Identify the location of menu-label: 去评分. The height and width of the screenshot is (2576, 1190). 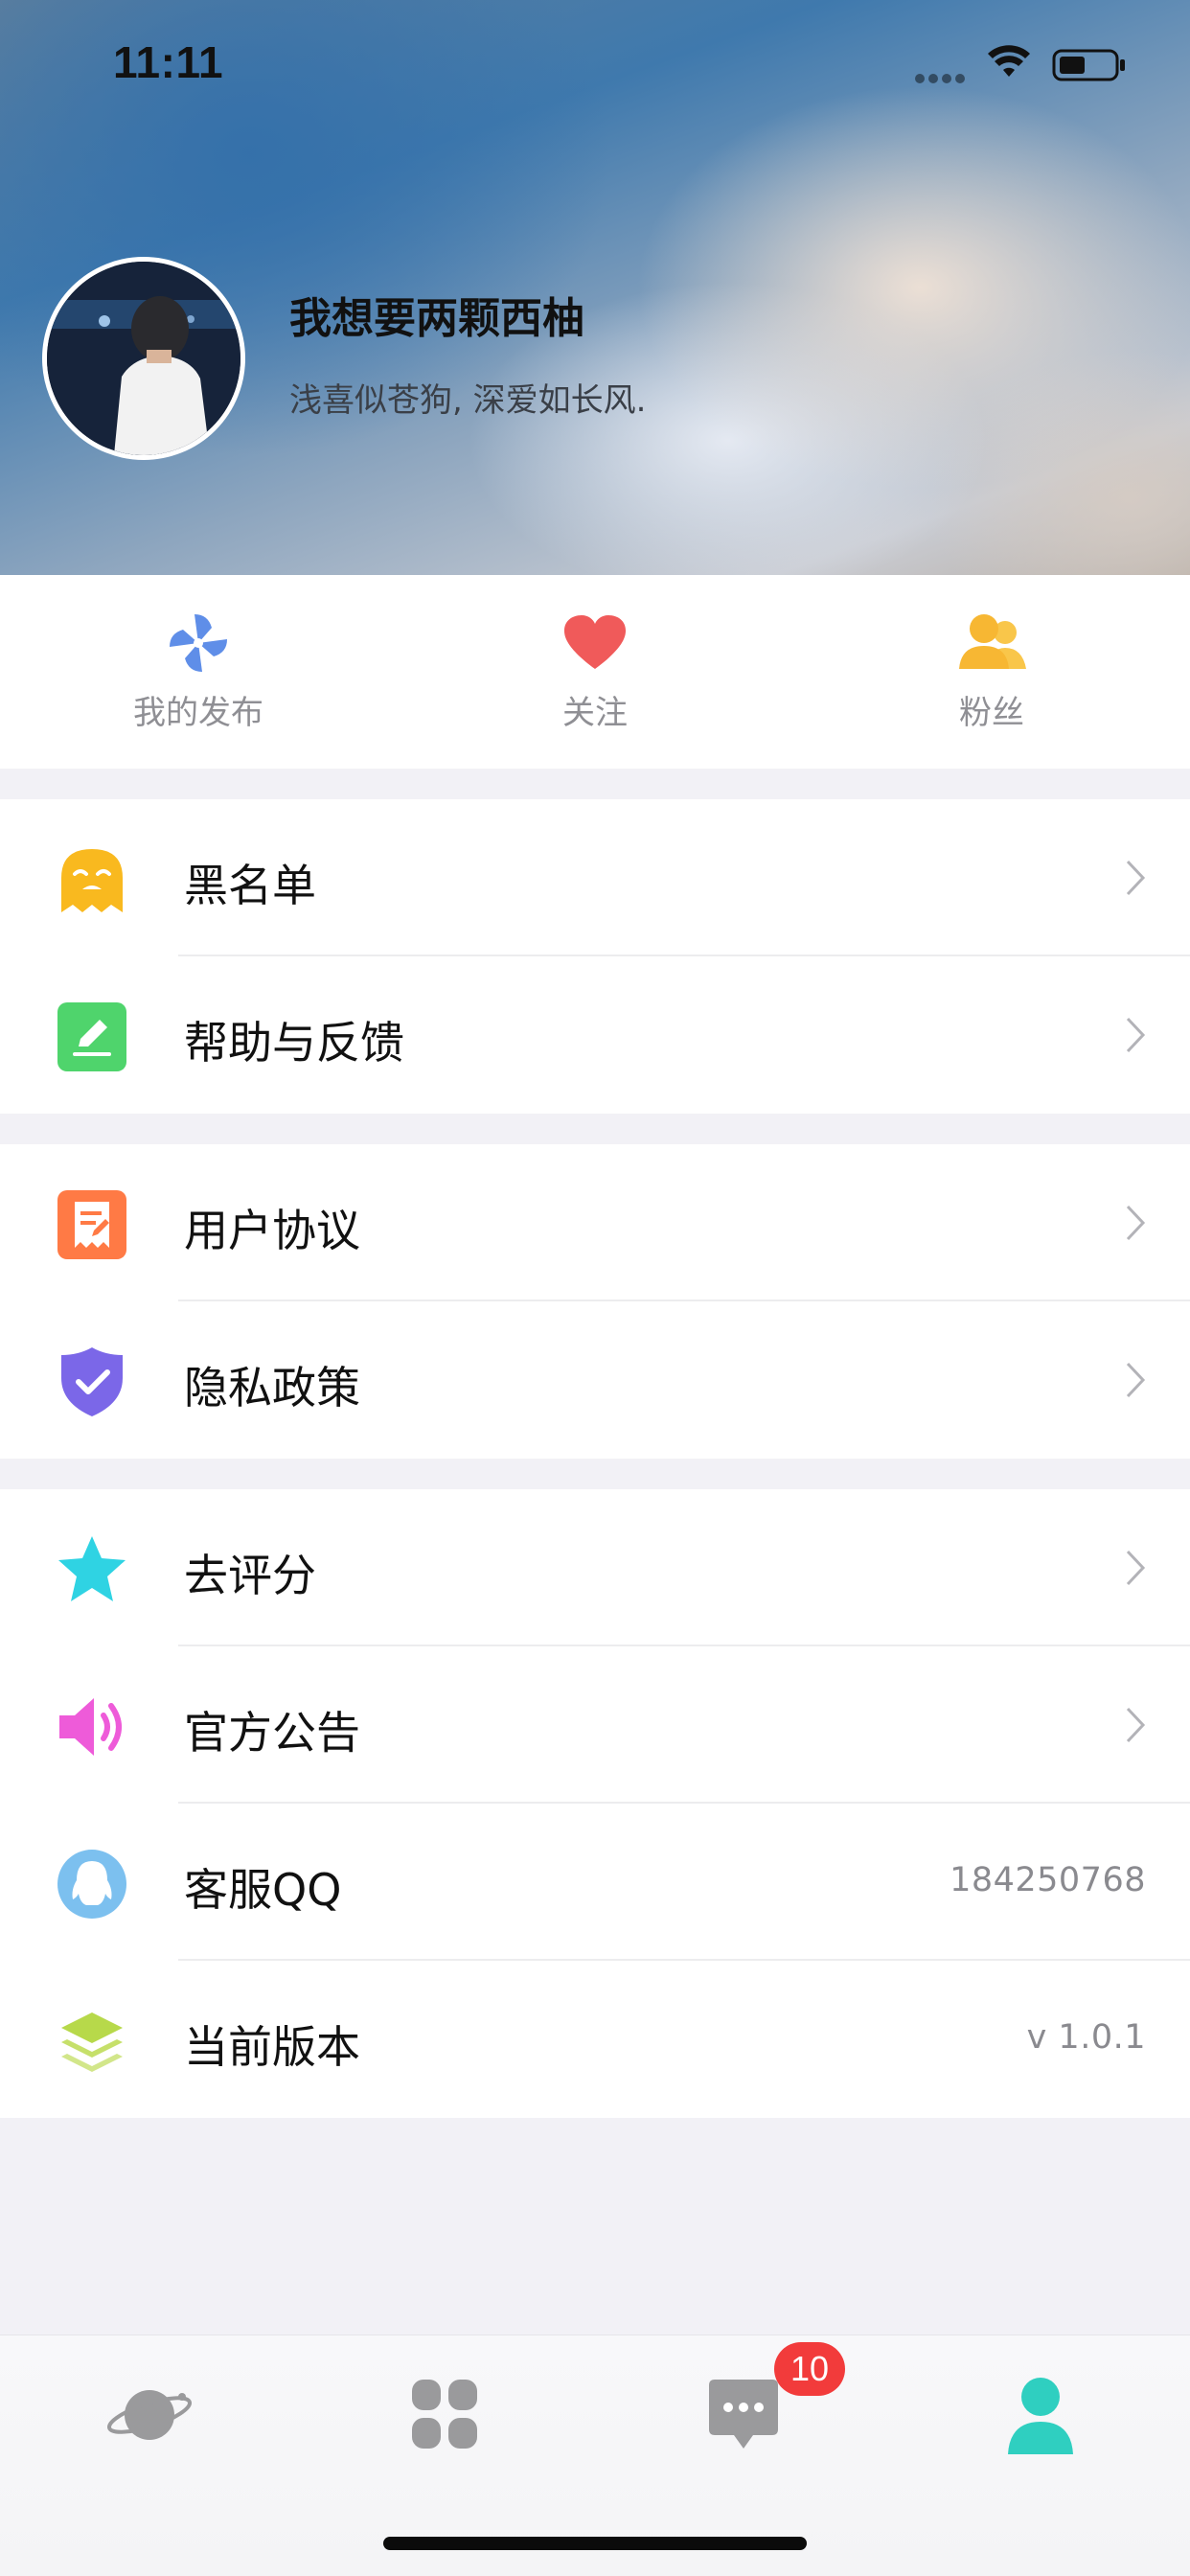
(250, 1575).